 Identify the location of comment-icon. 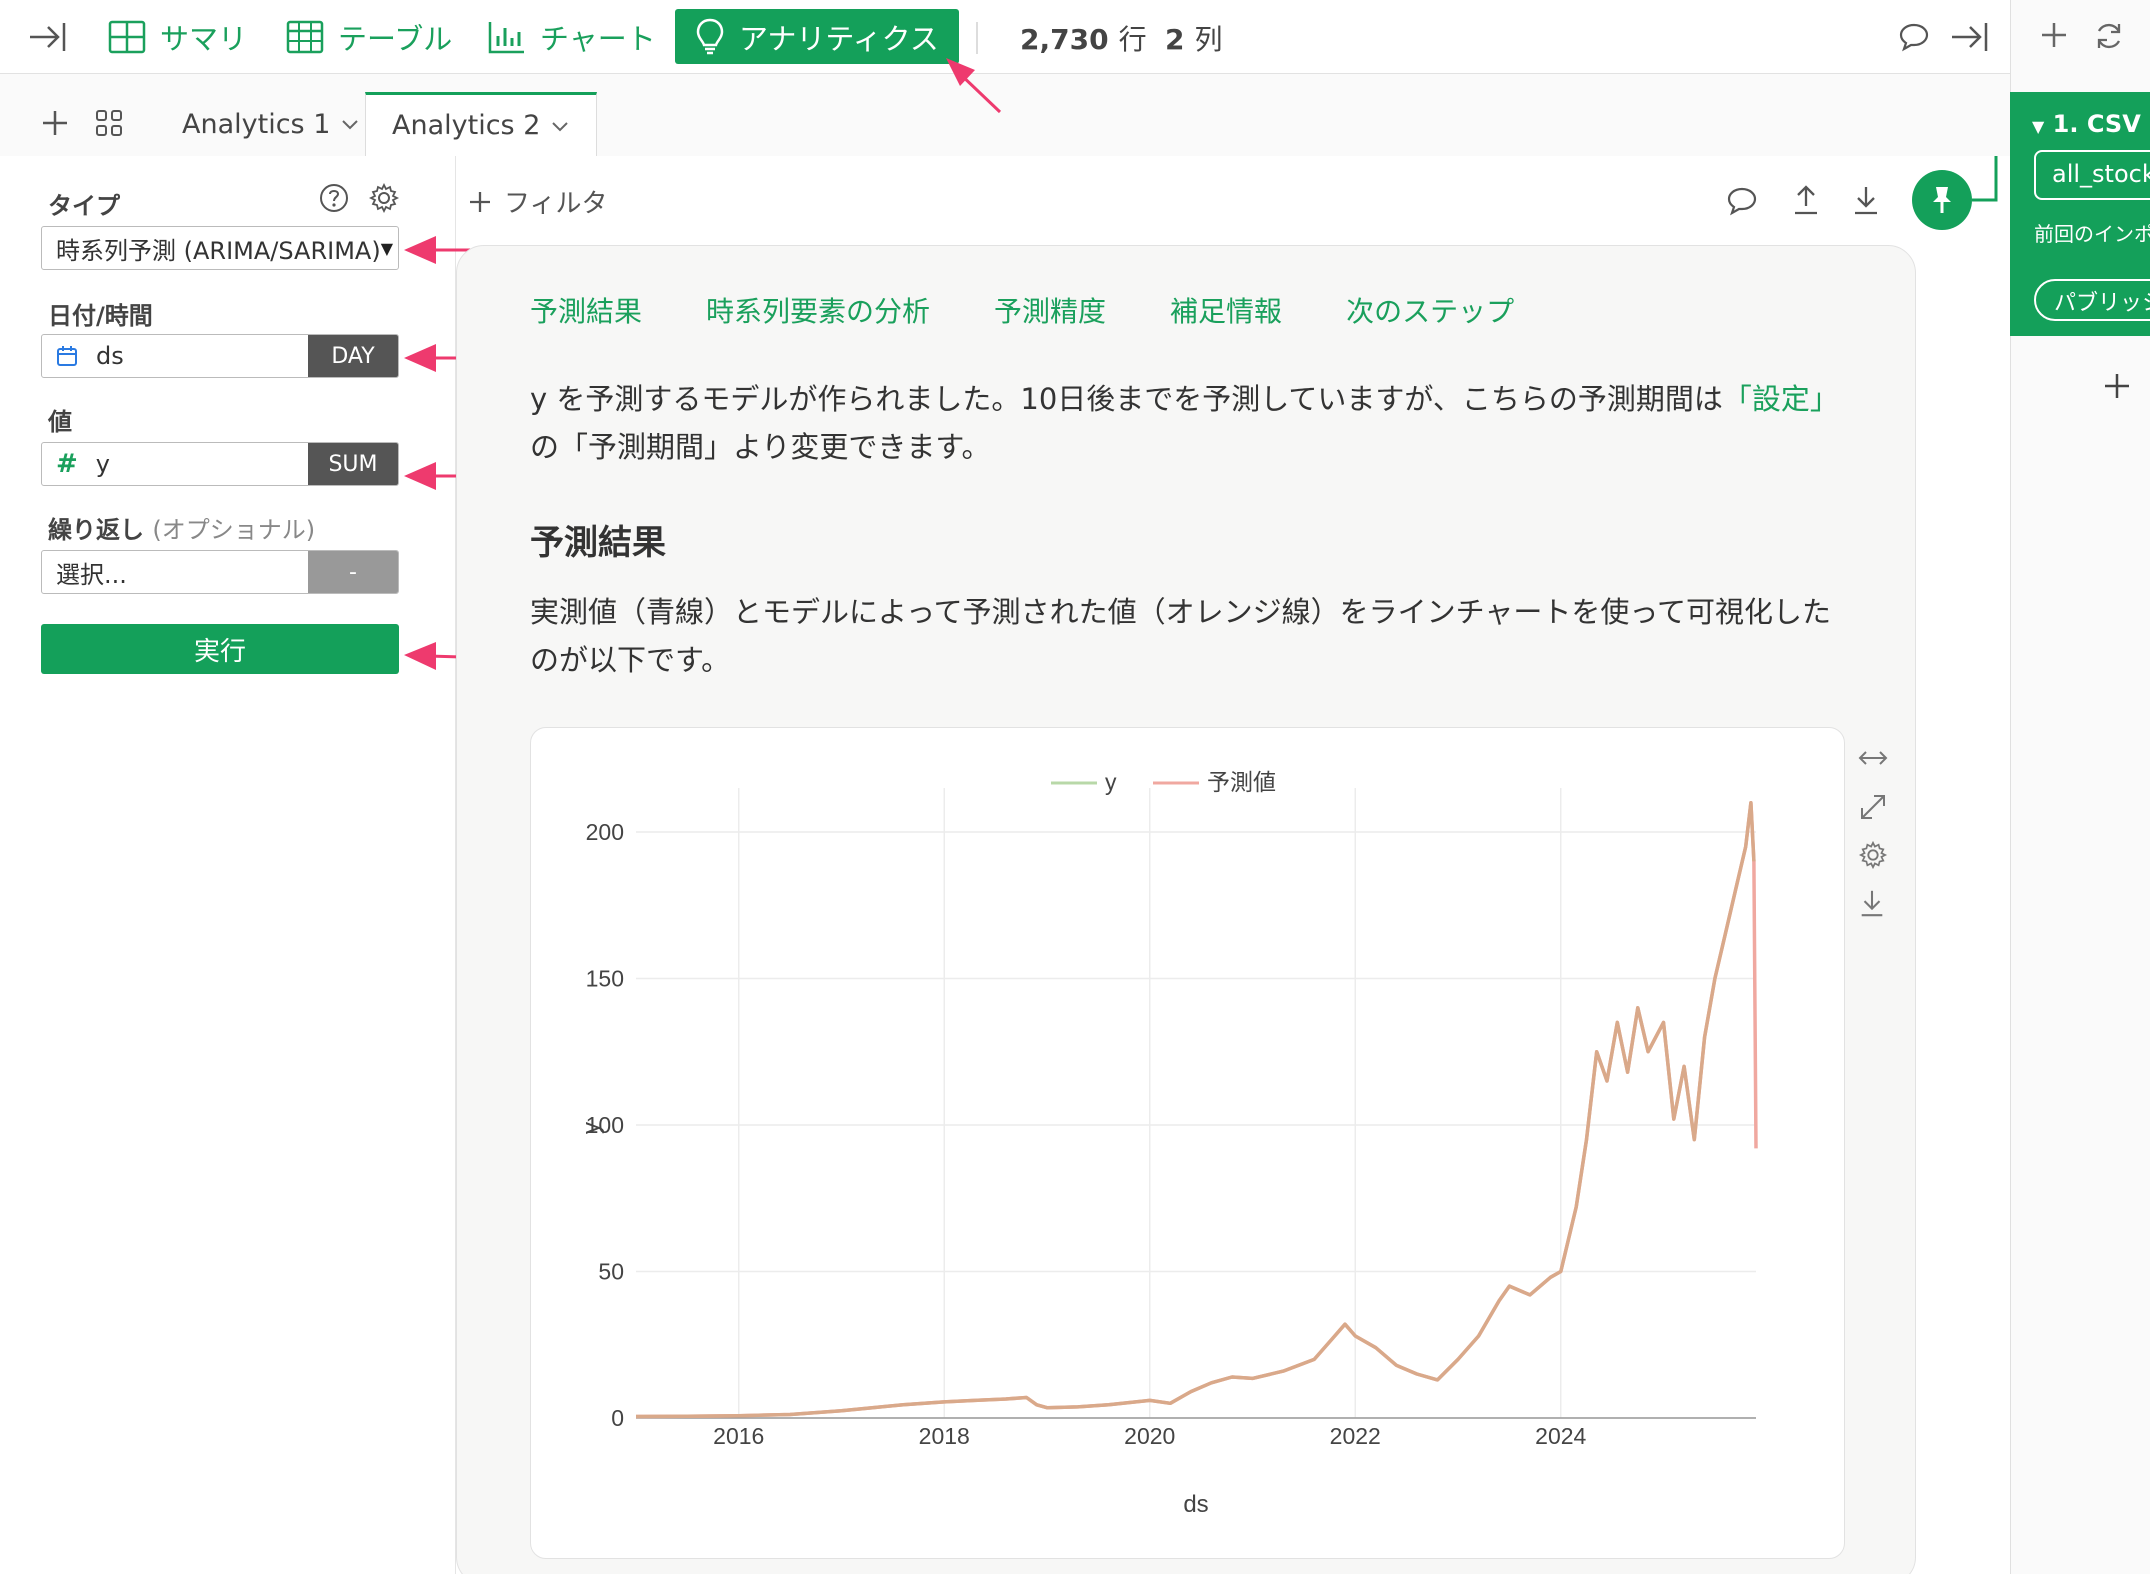
(1742, 203).